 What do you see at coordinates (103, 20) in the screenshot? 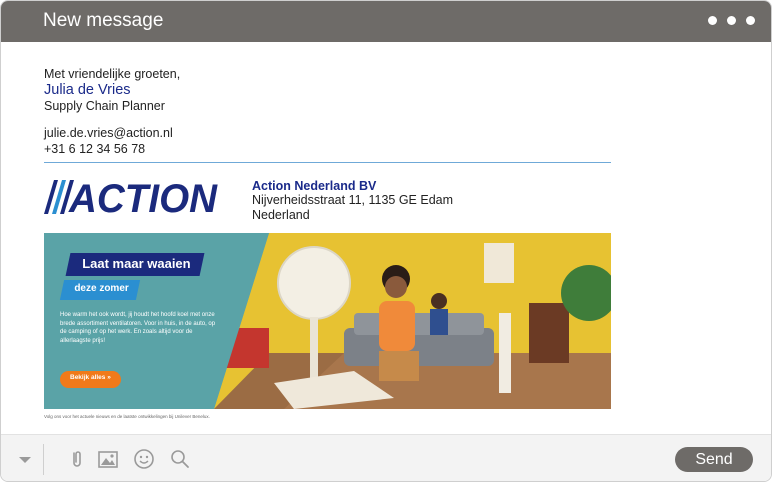
I see `window-title: New message` at bounding box center [103, 20].